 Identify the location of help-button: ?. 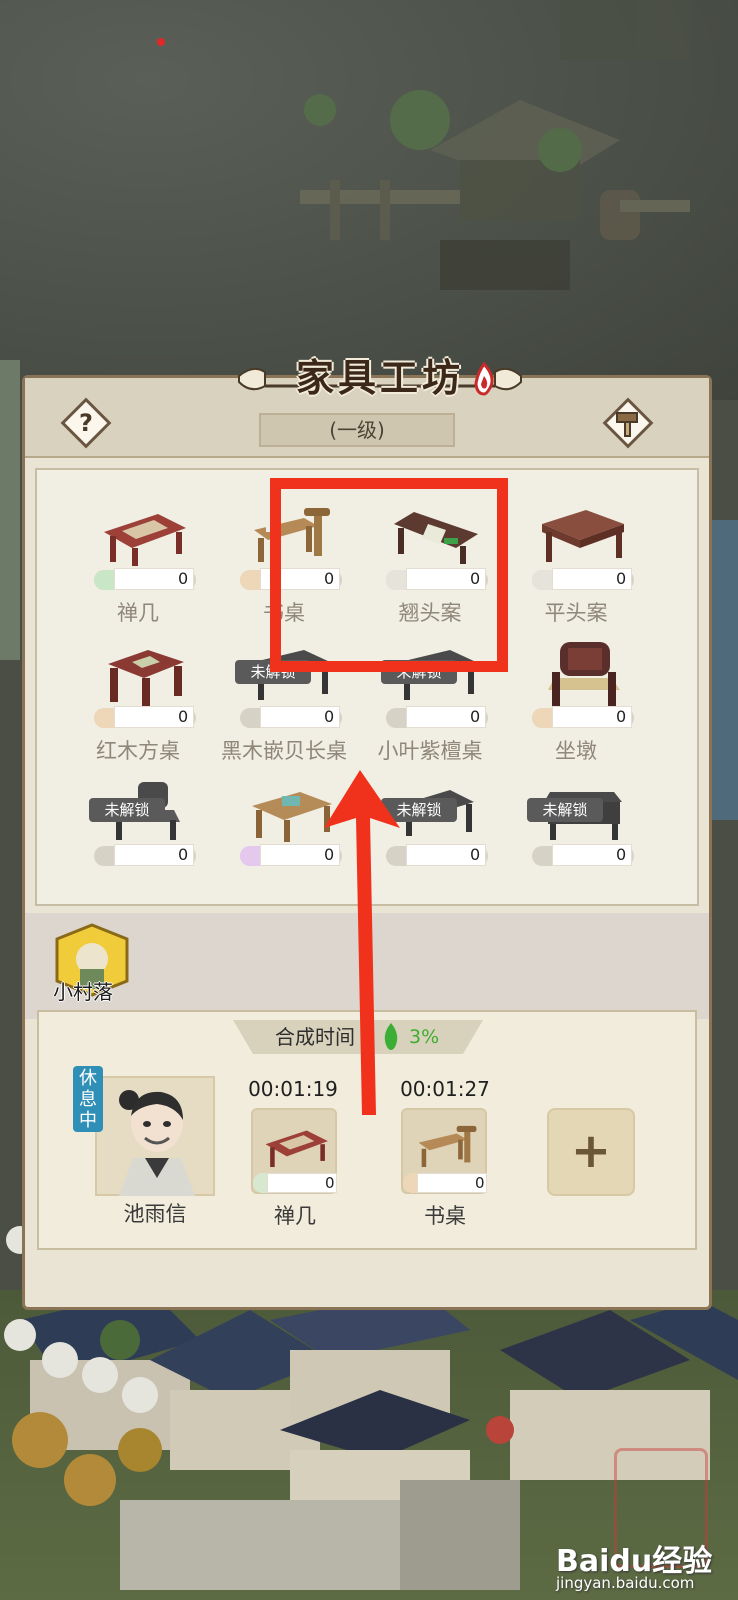
(86, 423).